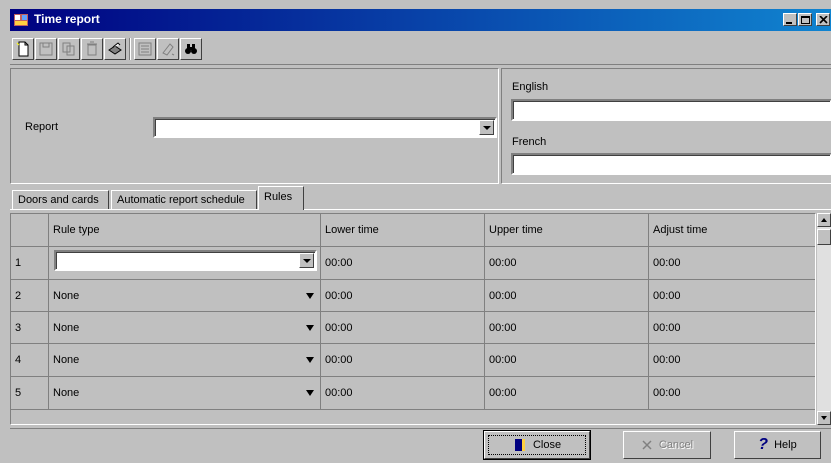 Image resolution: width=831 pixels, height=463 pixels. Describe the element at coordinates (823, 19) in the screenshot. I see `close-window-button` at that location.